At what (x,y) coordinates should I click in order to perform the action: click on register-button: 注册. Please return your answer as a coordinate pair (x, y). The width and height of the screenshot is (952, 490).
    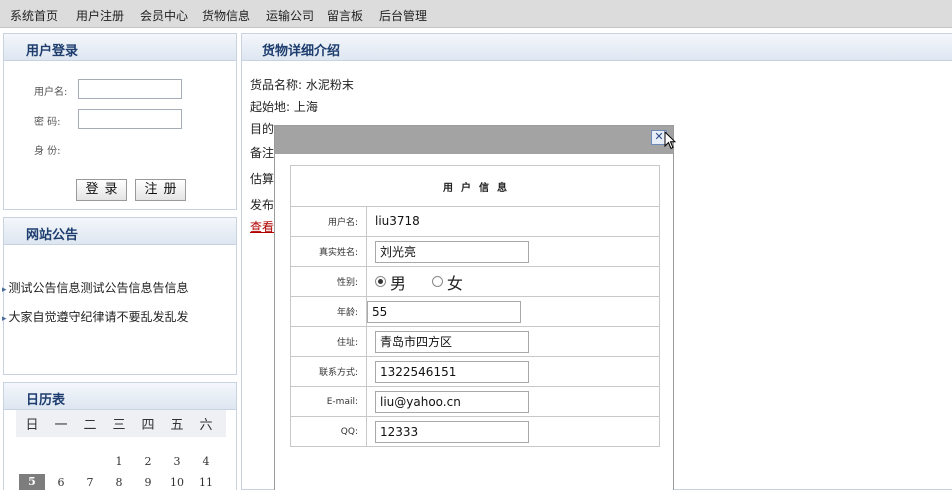
    Looking at the image, I should click on (160, 190).